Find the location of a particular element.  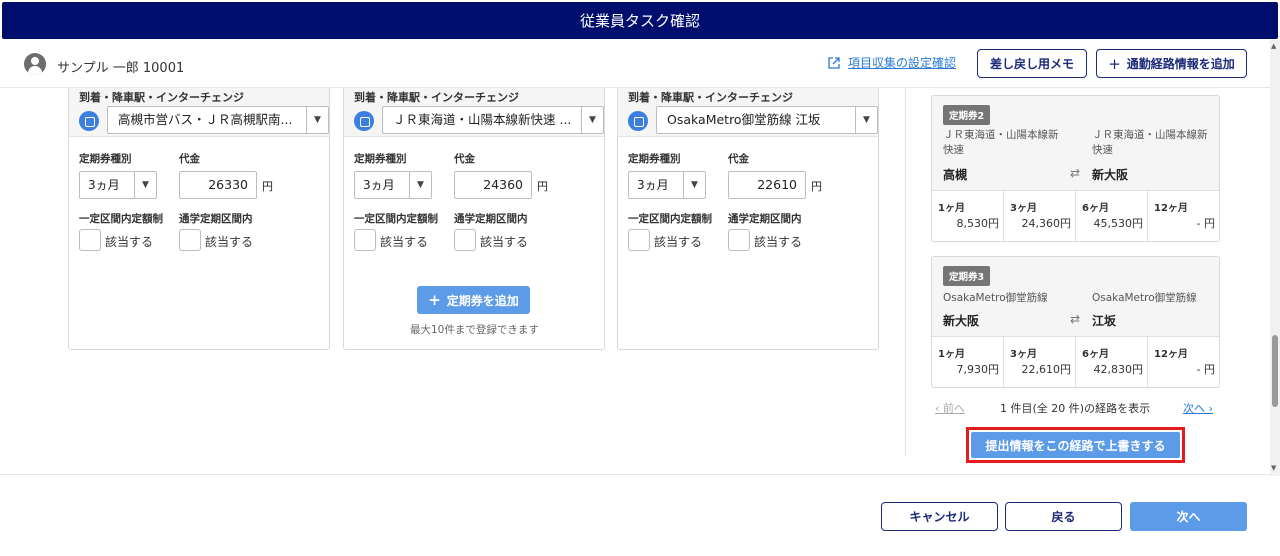

price-period: 6ヶ月 is located at coordinates (1095, 354).